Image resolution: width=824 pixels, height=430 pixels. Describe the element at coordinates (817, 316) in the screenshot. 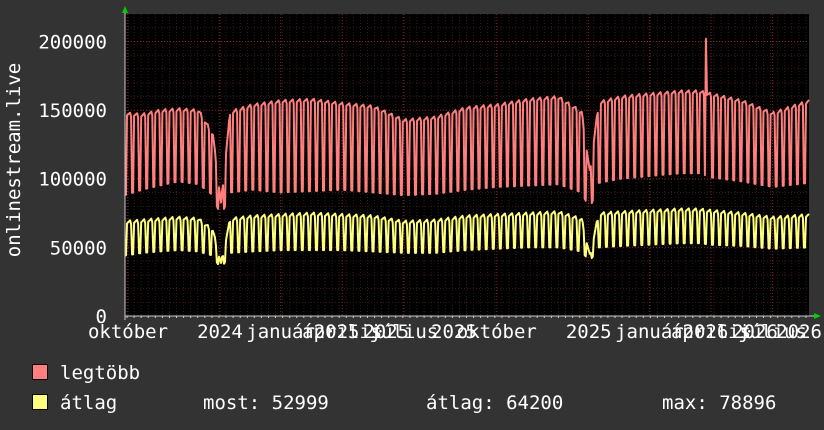

I see `x-axis-arrow` at that location.